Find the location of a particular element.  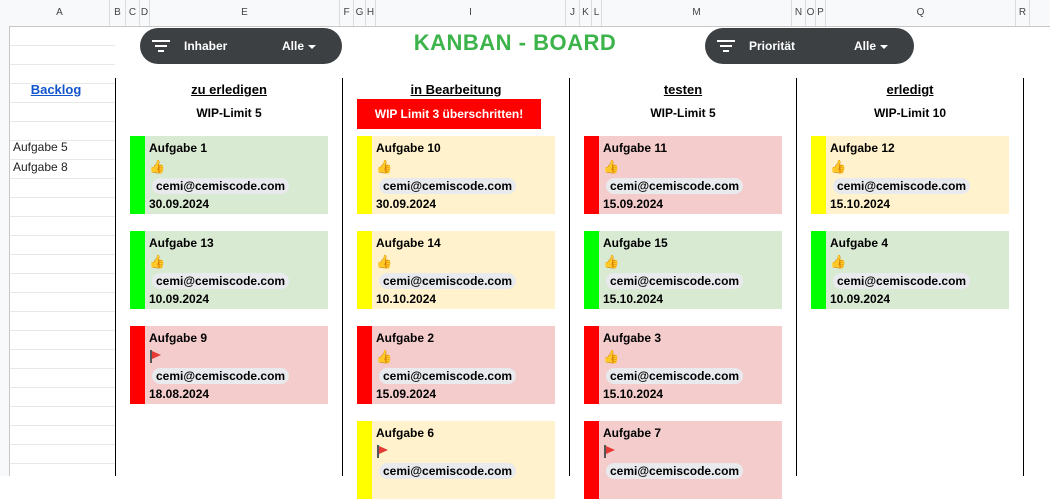

column-header-n: N is located at coordinates (799, 13).